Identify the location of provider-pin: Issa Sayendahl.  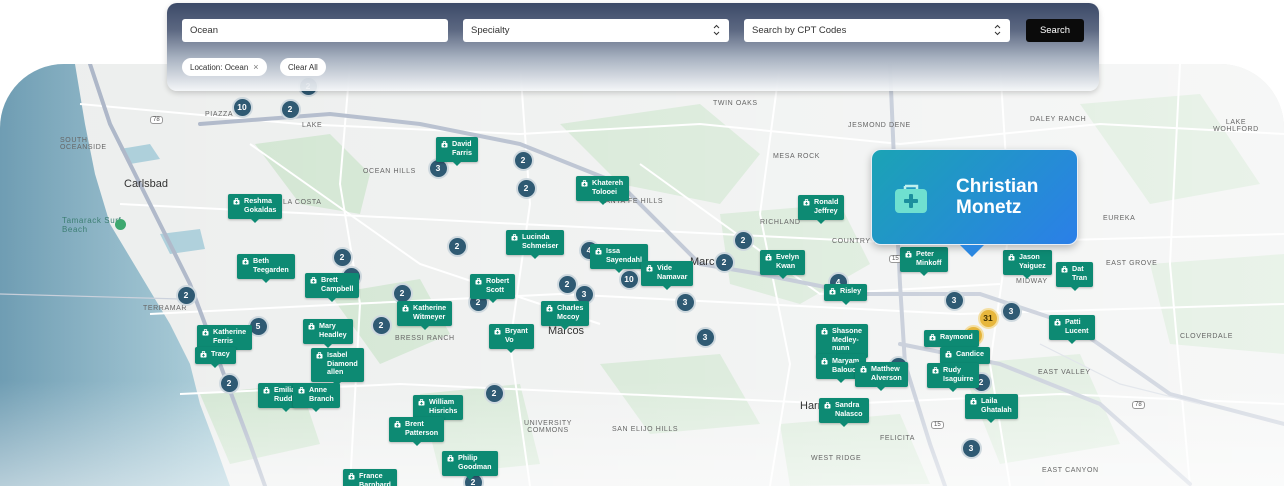
(619, 258).